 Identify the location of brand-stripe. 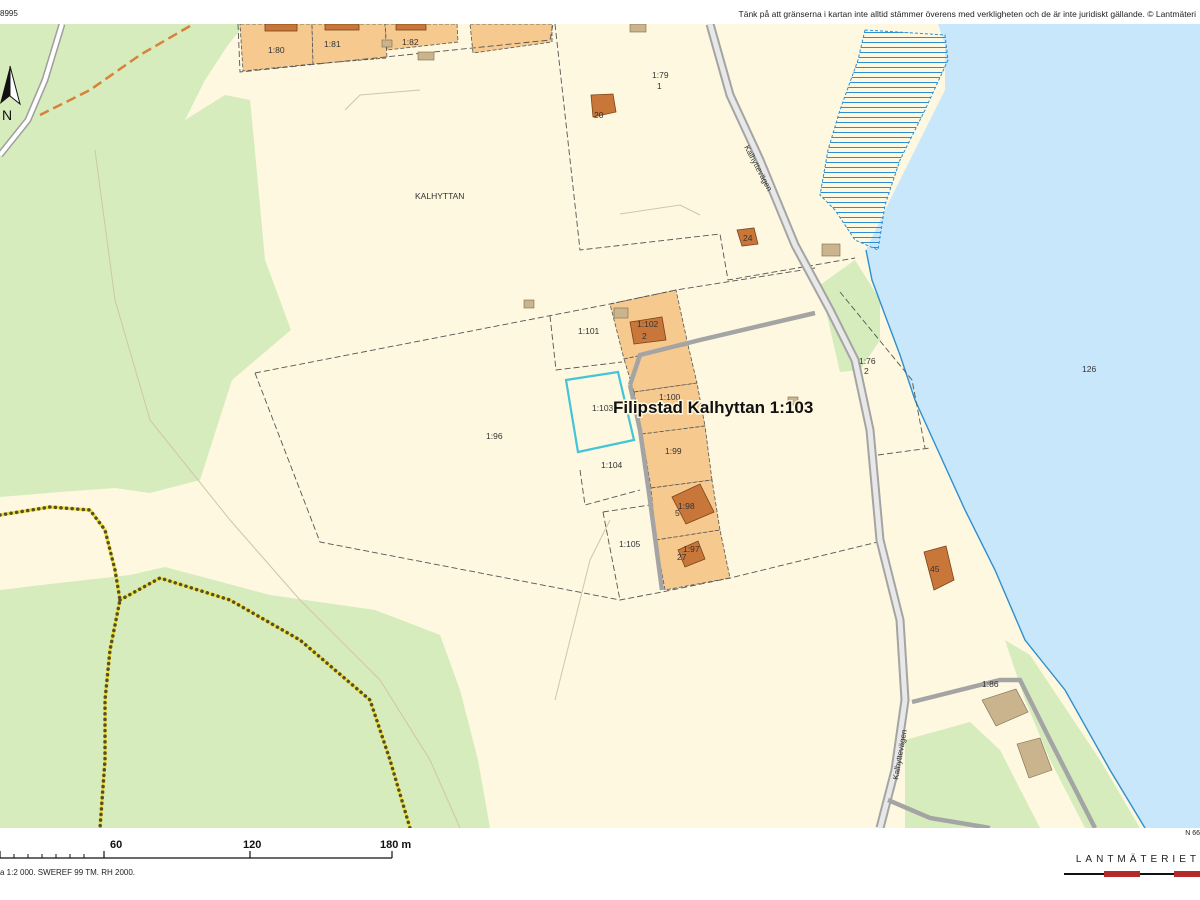
(1132, 874).